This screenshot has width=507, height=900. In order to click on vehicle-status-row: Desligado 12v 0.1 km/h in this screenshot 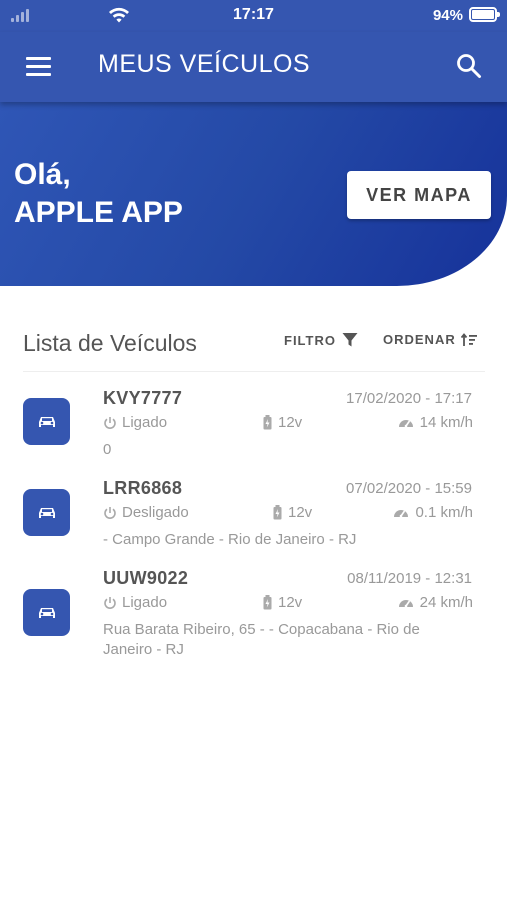, I will do `click(288, 514)`.